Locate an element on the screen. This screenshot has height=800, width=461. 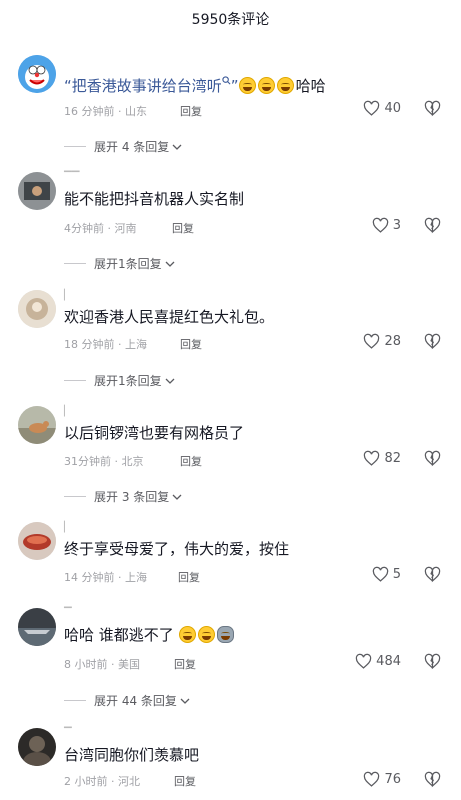
comment-text: “把香港故事讲给台湾听 ” 哈哈 is located at coordinates (195, 86).